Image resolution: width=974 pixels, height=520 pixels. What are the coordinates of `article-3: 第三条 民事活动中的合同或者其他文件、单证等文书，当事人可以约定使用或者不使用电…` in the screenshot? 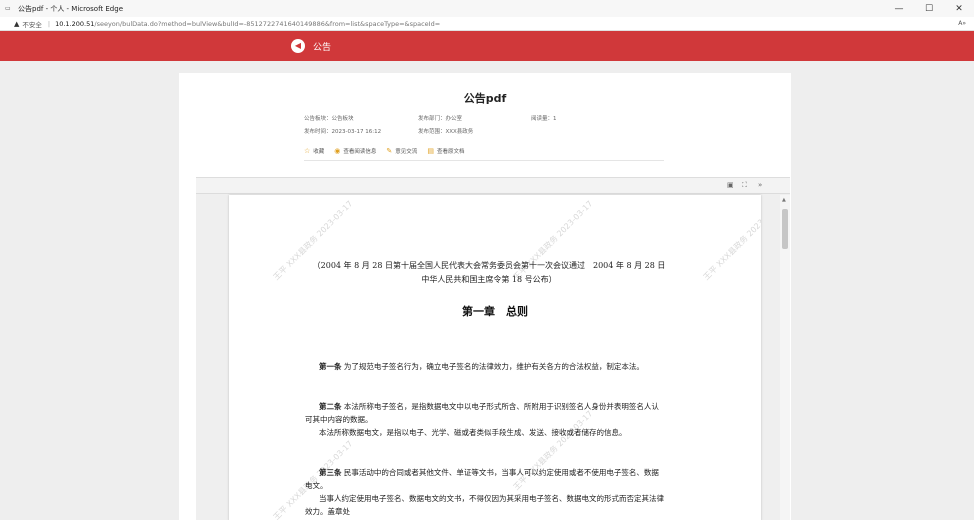 It's located at (485, 479).